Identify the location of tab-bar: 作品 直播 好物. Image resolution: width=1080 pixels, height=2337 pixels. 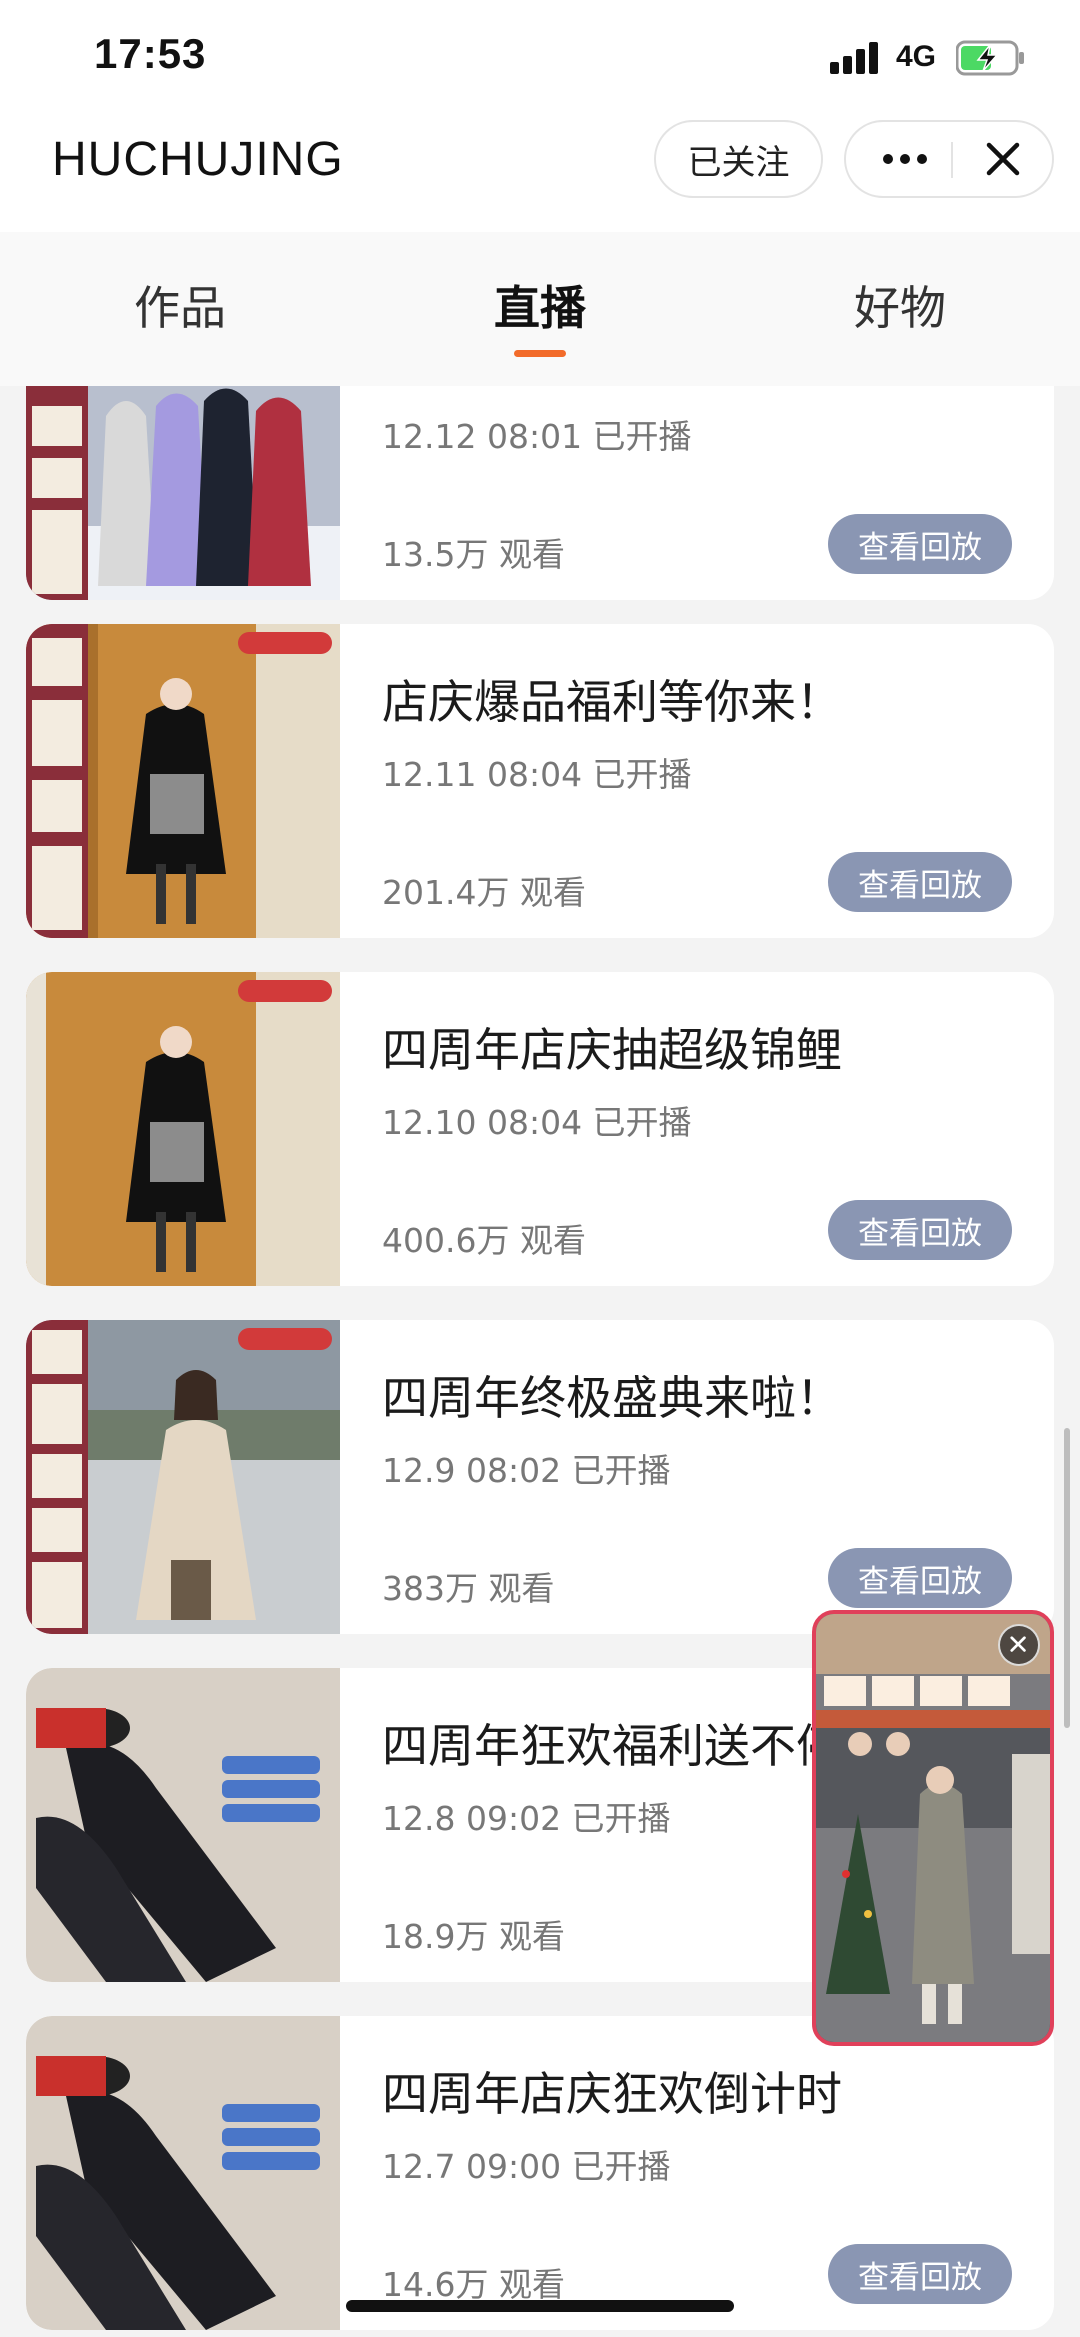
(540, 309).